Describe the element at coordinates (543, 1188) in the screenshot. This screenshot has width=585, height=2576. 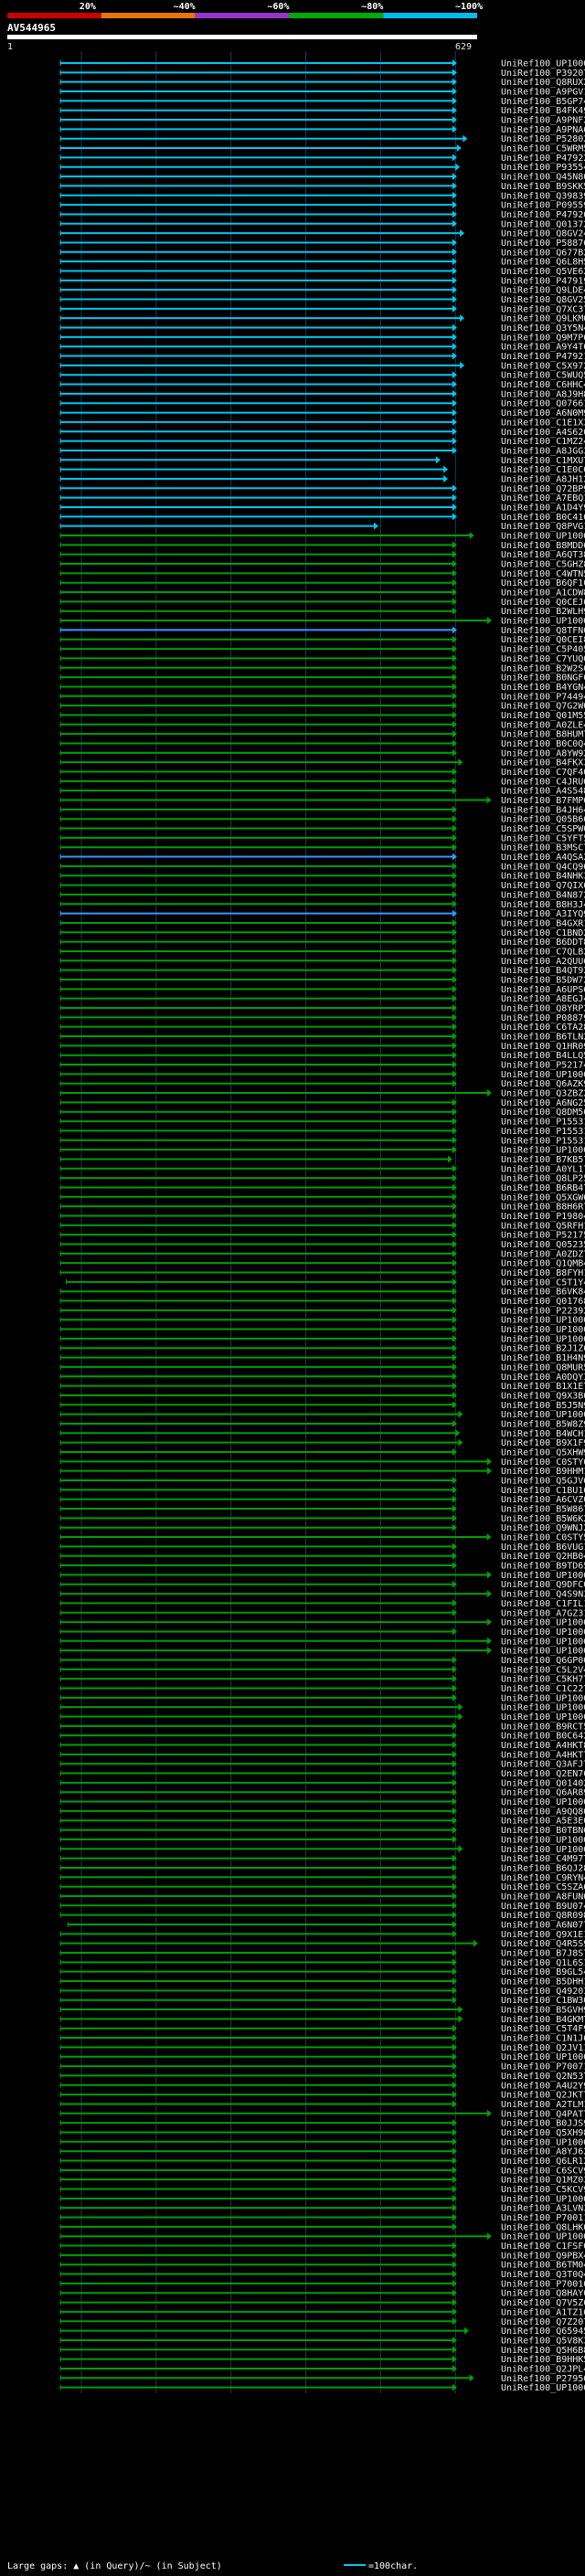
I see `hit-label: UniRef100_B6RB47` at that location.